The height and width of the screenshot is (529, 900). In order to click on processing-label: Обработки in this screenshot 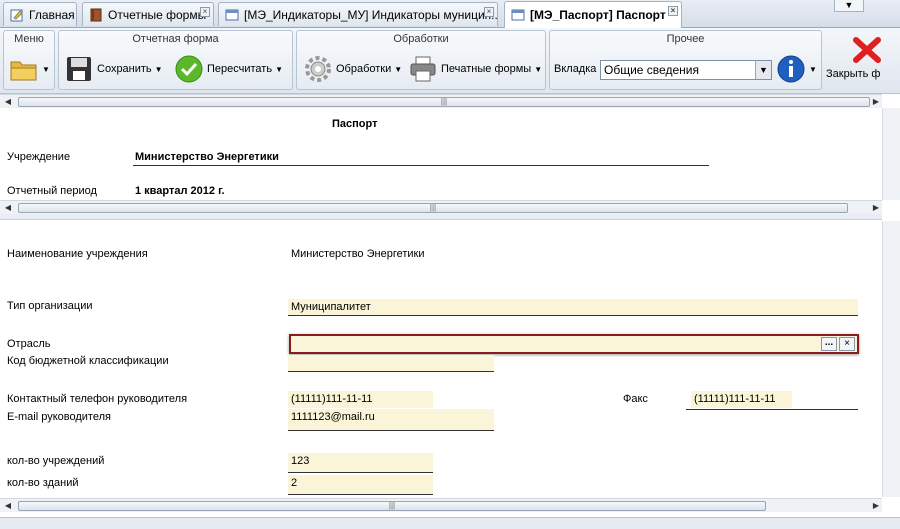, I will do `click(364, 69)`.